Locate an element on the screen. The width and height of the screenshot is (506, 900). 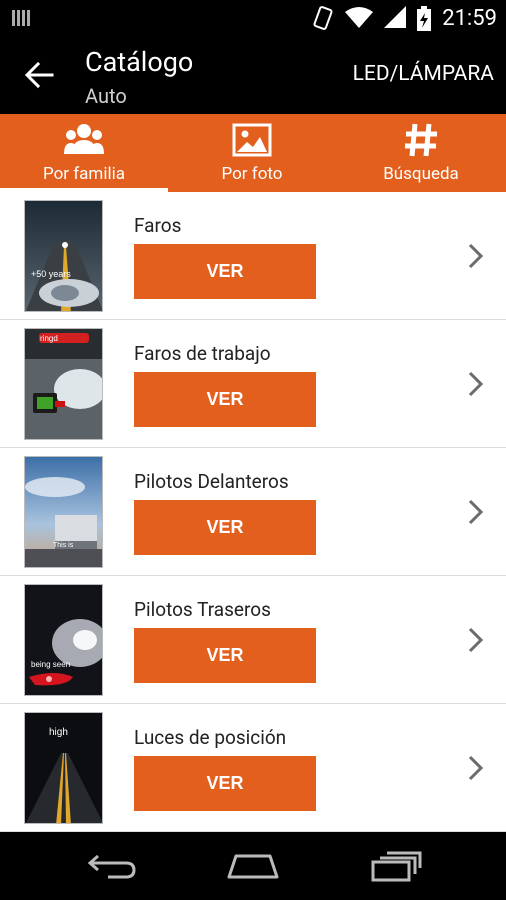
list-item: +50 years Faros VER is located at coordinates (253, 256).